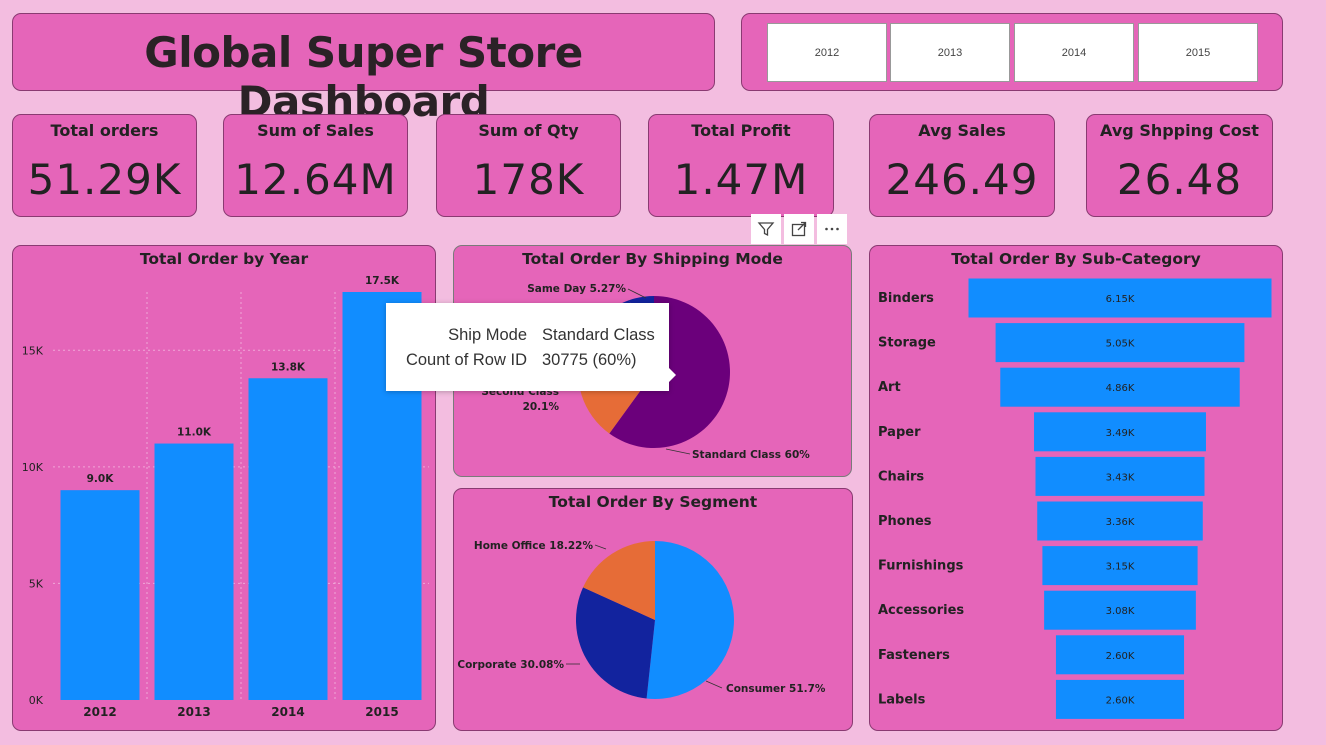 The width and height of the screenshot is (1326, 745). What do you see at coordinates (598, 335) in the screenshot?
I see `tooltip-value: Standard Class` at bounding box center [598, 335].